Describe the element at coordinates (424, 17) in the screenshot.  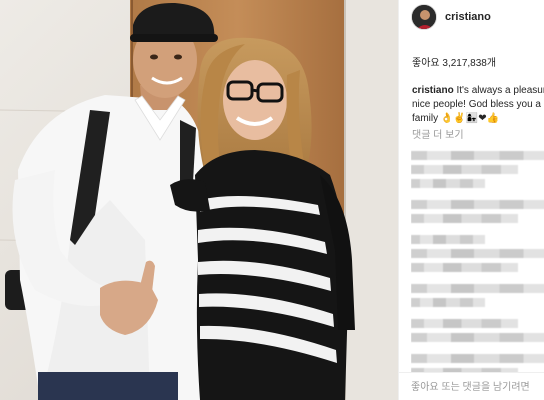
I see `profile-avatar-icon` at that location.